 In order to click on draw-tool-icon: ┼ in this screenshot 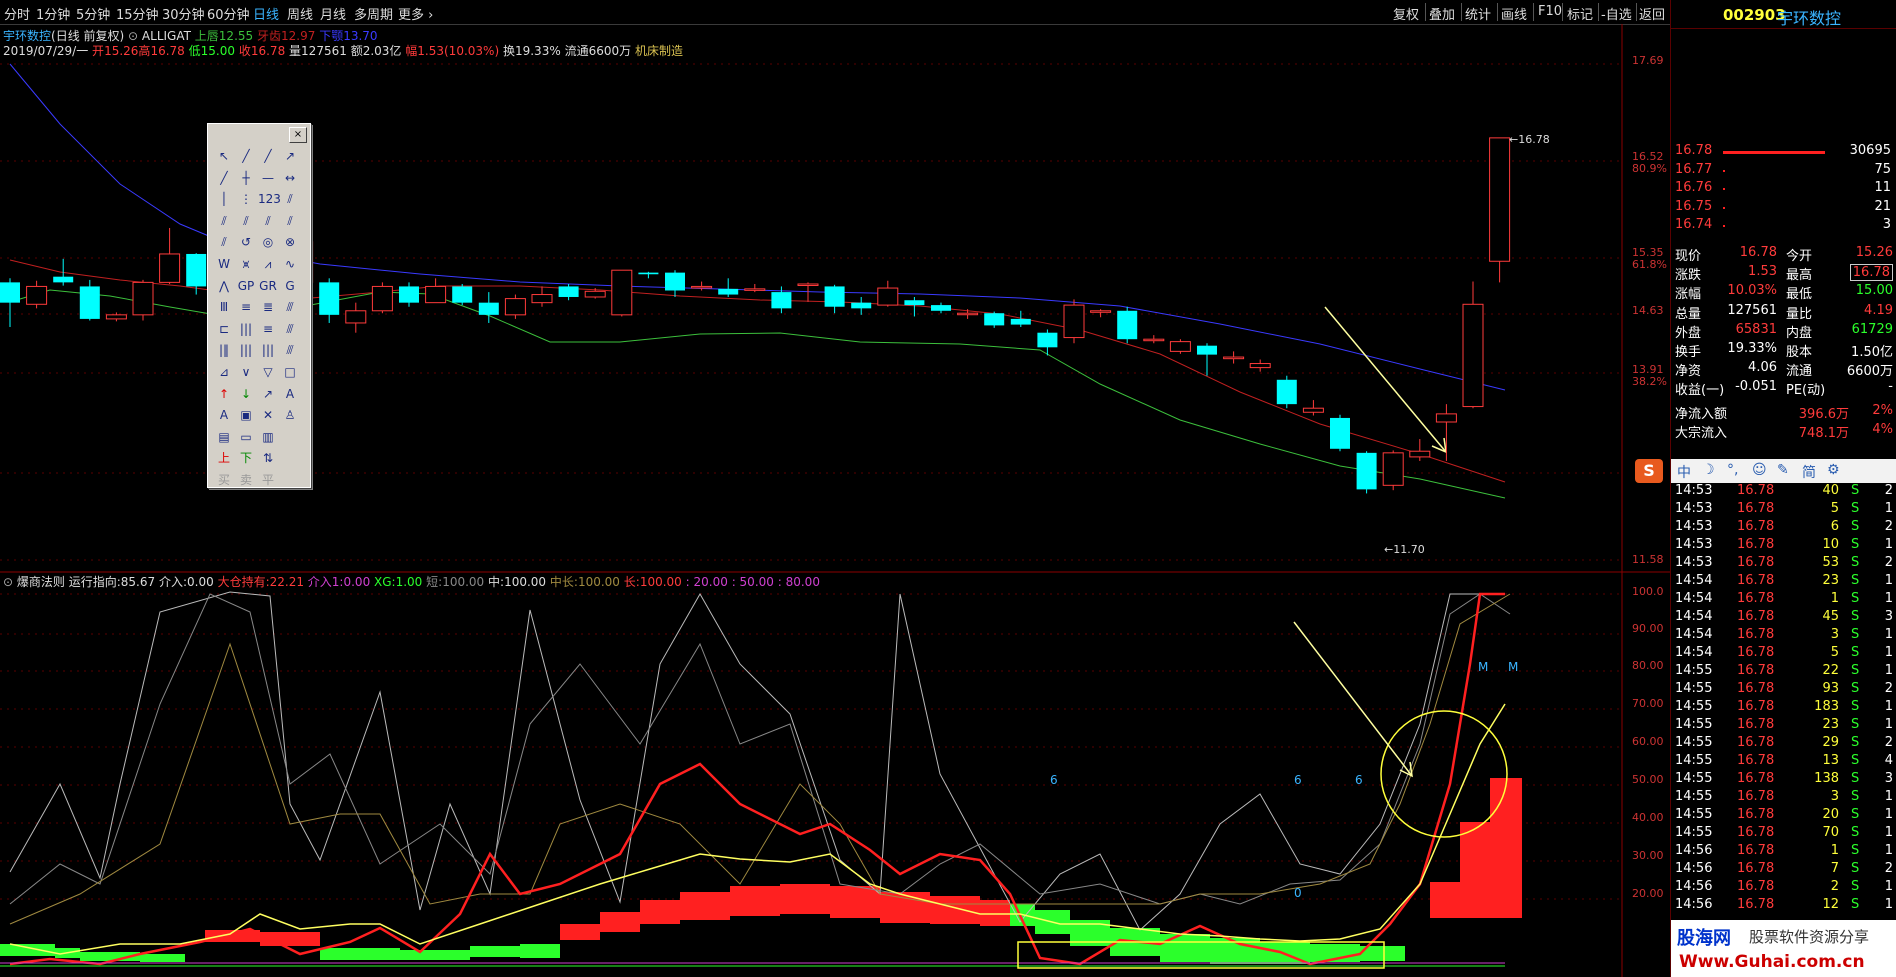, I will do `click(246, 178)`.